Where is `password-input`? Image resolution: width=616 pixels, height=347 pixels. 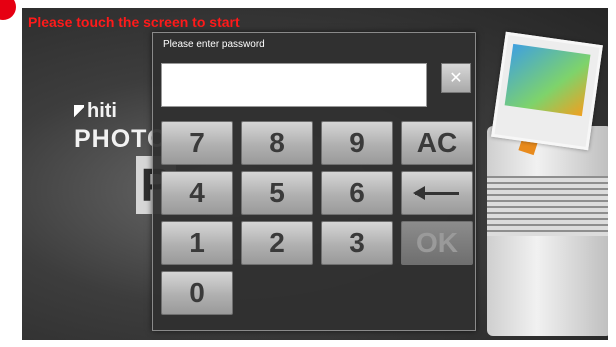
password-input is located at coordinates (294, 85).